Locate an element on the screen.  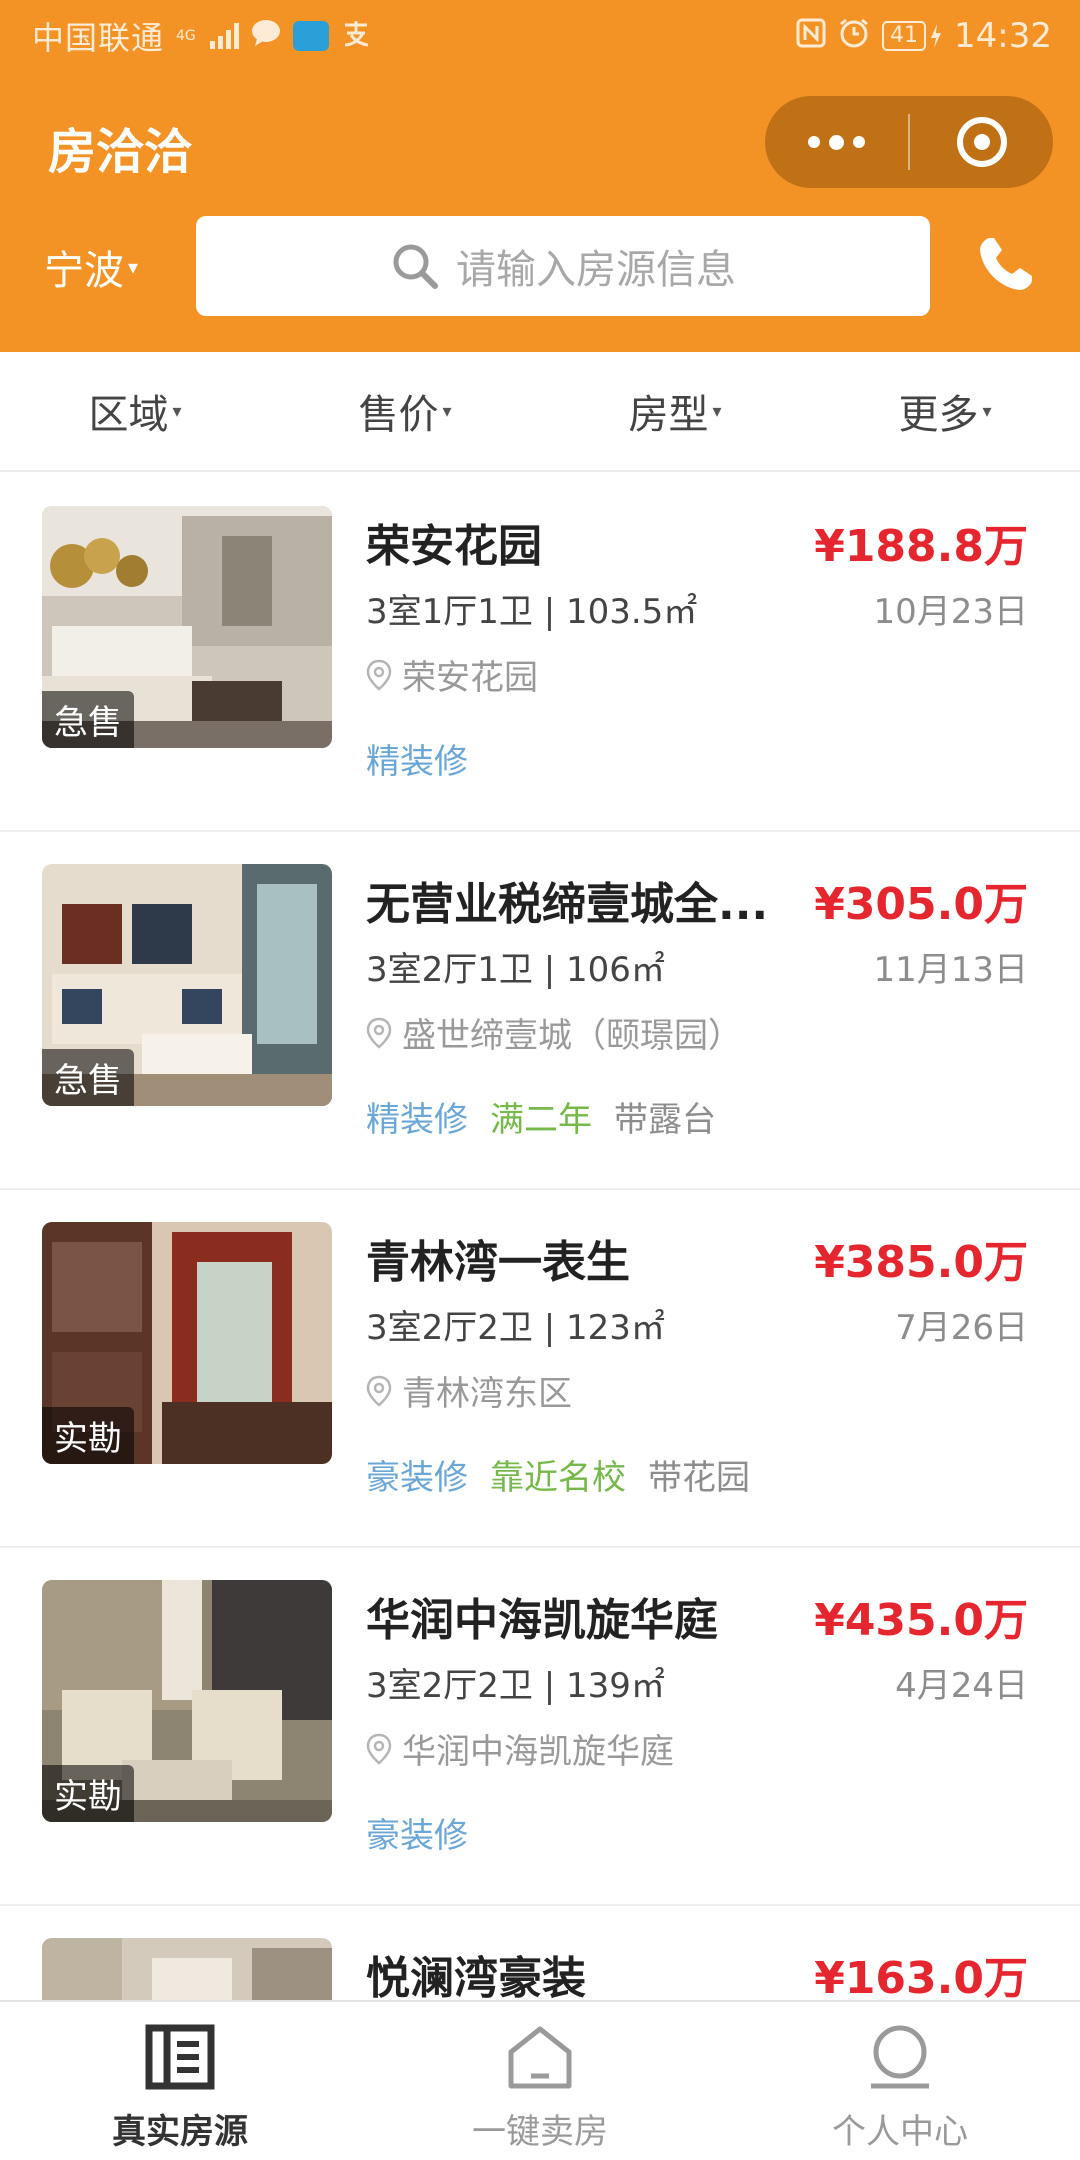
tab-listings: 真实房源 is located at coordinates (180, 2081).